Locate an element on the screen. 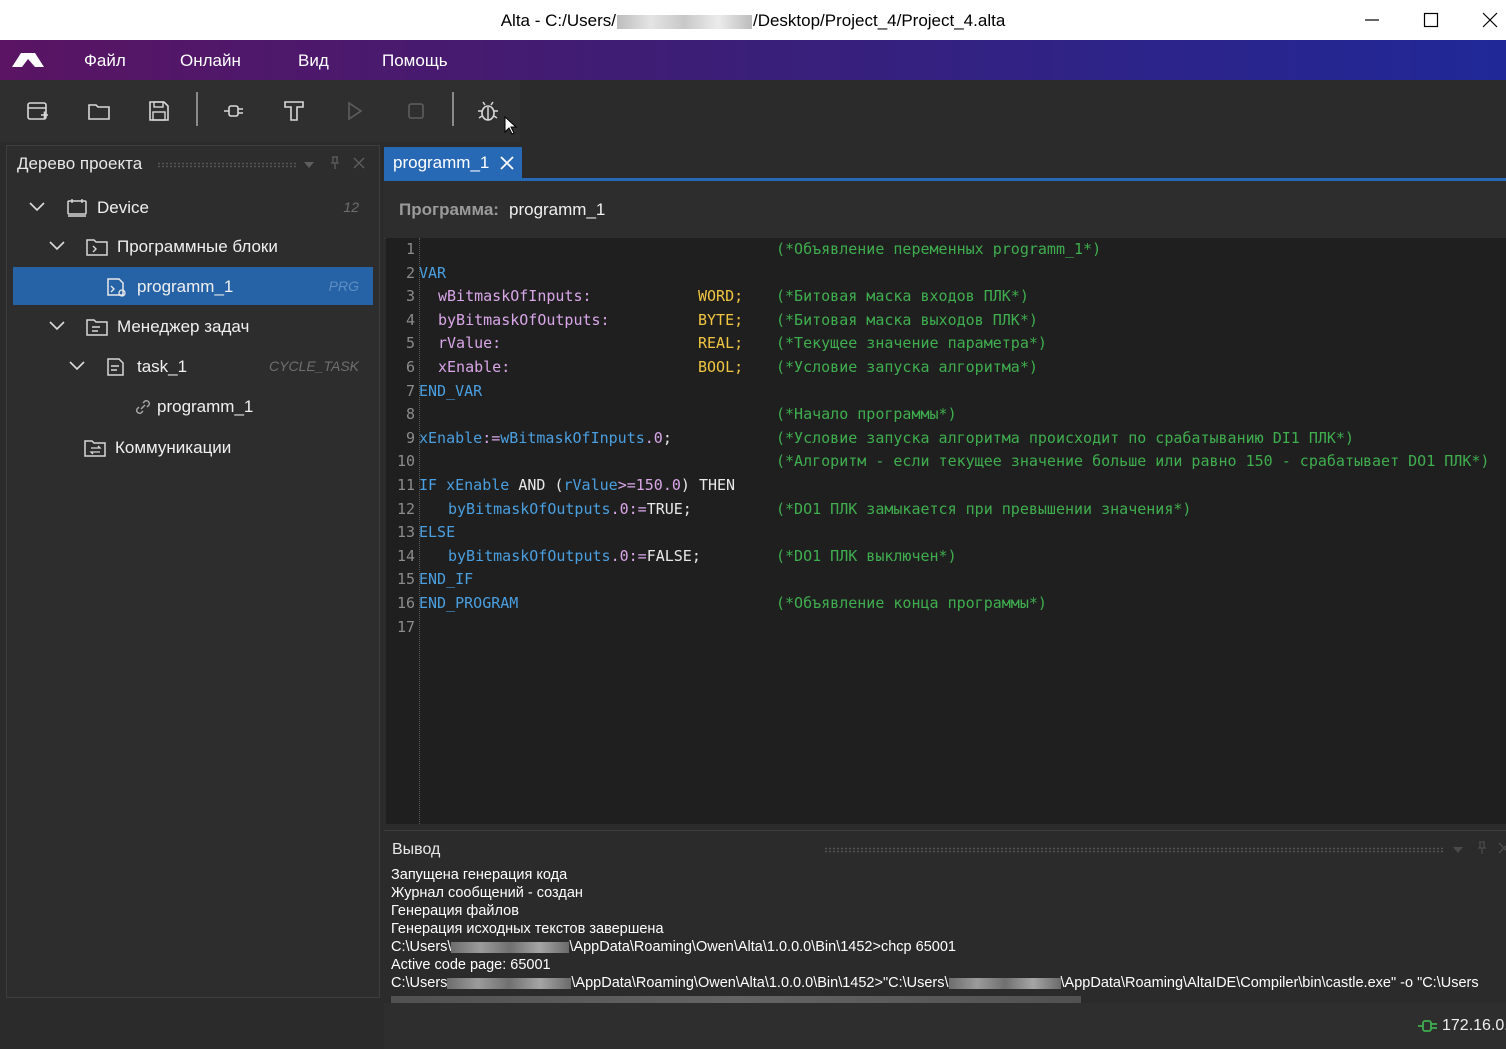 This screenshot has width=1506, height=1049. code-statement: xEnable:=wBitmaskOfInputs.0; is located at coordinates (545, 438).